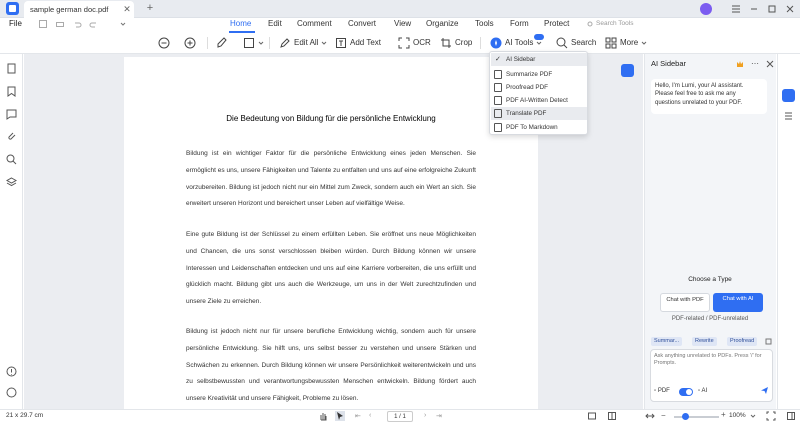 This screenshot has height=425, width=800. I want to click on zoom-in-button, so click(190, 43).